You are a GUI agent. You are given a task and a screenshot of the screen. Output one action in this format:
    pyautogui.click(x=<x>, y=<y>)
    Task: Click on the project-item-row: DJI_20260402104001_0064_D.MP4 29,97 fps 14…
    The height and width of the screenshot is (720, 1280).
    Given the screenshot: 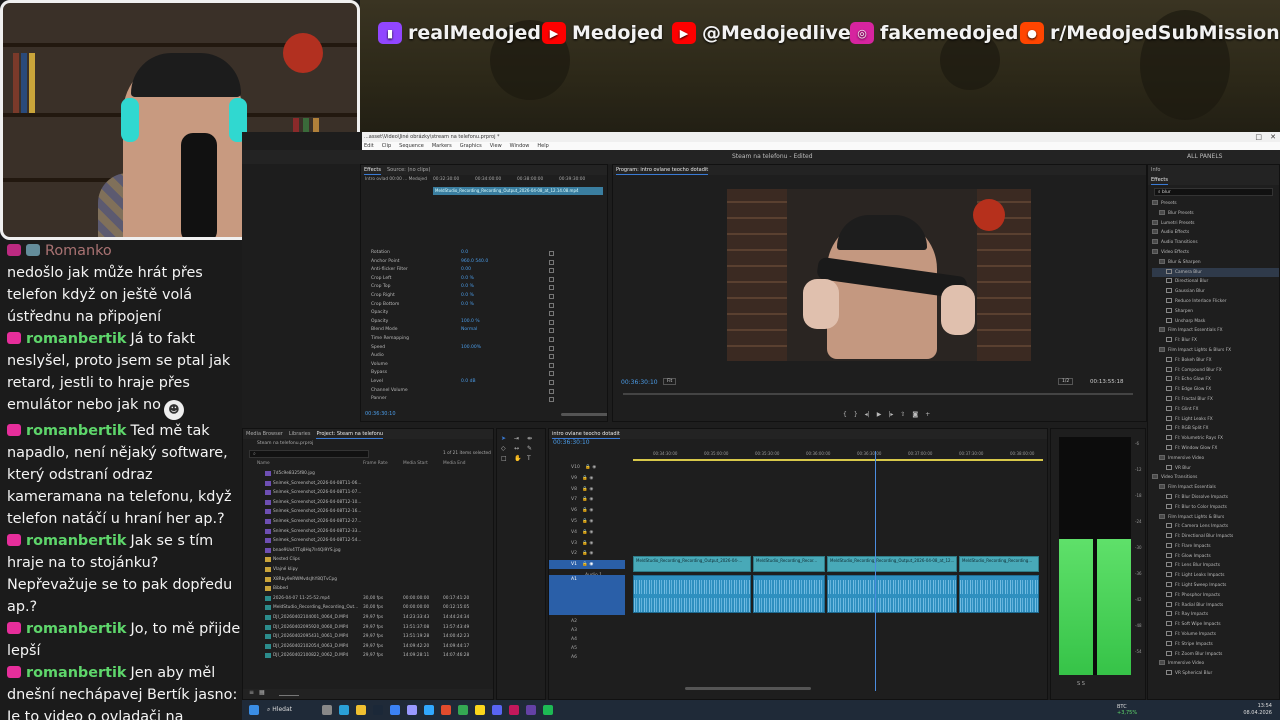 What is the action you would take?
    pyautogui.click(x=368, y=618)
    